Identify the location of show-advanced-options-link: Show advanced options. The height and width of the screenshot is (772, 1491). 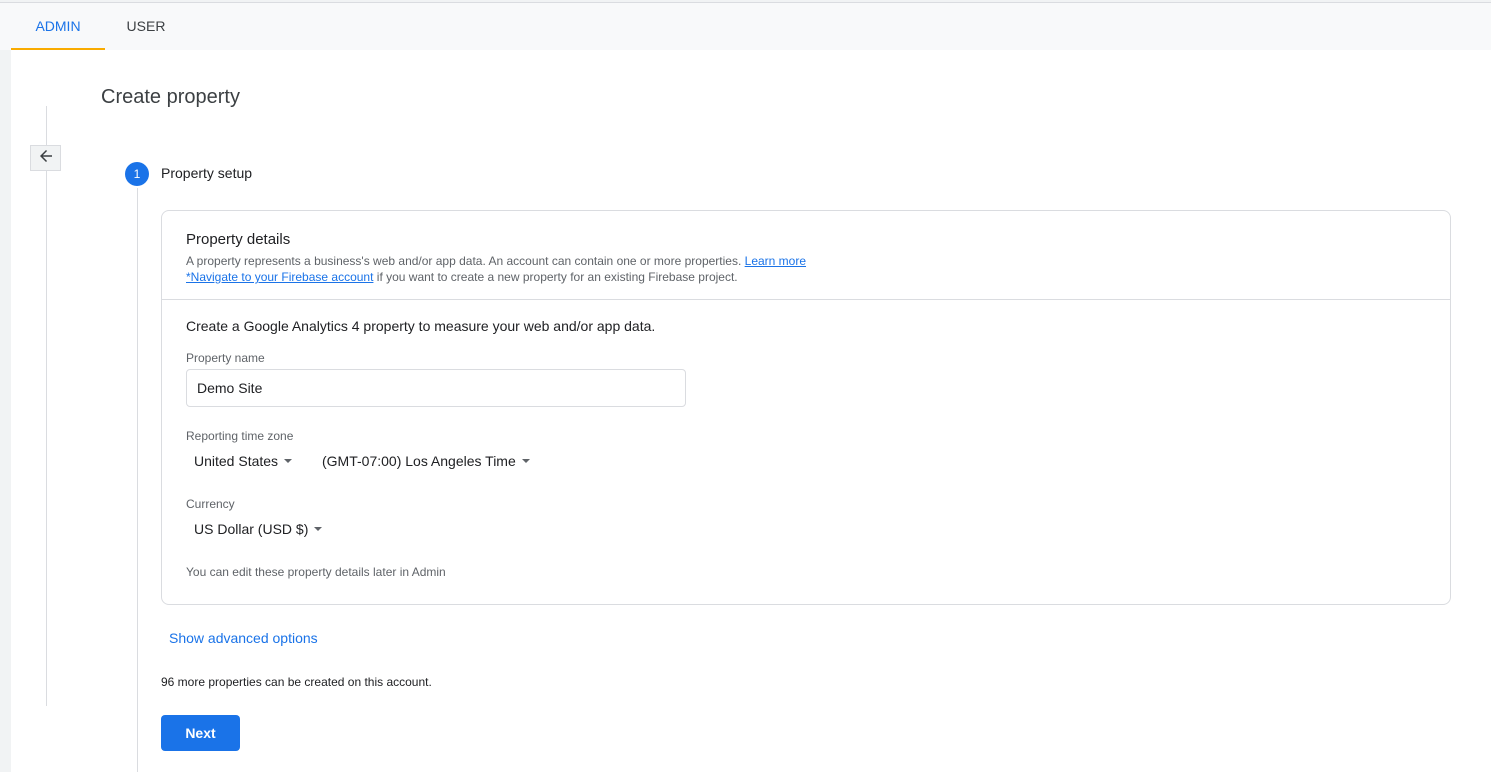
(243, 638).